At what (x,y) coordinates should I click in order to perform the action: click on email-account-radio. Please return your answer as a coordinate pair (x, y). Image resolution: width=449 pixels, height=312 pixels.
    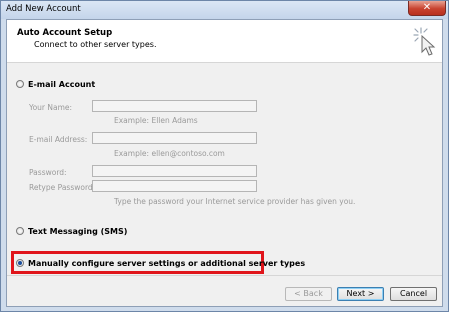
    Looking at the image, I should click on (20, 84).